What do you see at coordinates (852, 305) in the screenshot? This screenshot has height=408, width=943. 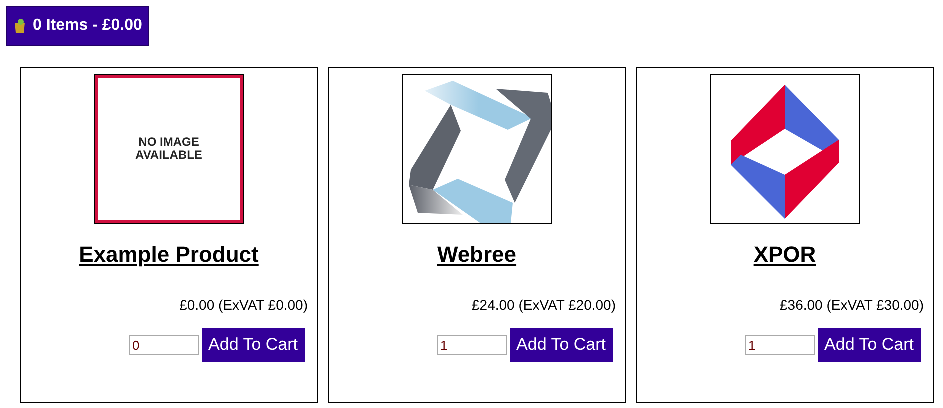 I see `product-price: £36.00 (ExVAT £30.00)` at bounding box center [852, 305].